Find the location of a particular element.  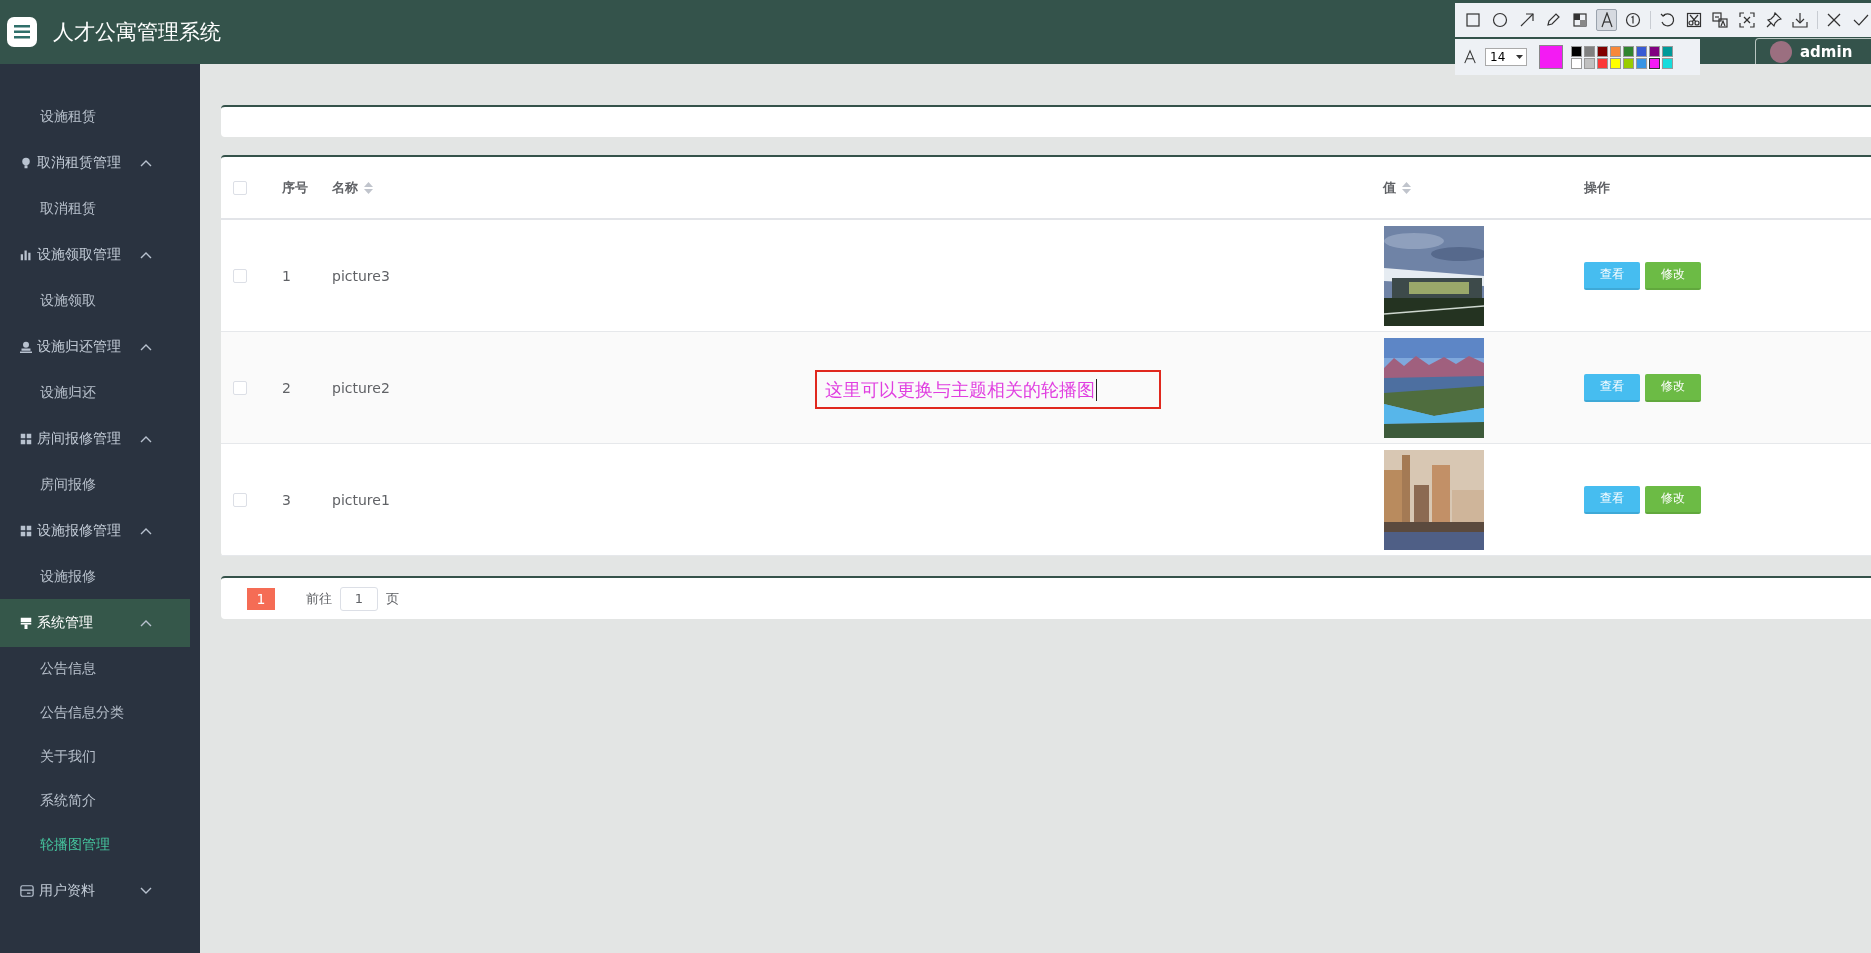

avatar is located at coordinates (1781, 51).